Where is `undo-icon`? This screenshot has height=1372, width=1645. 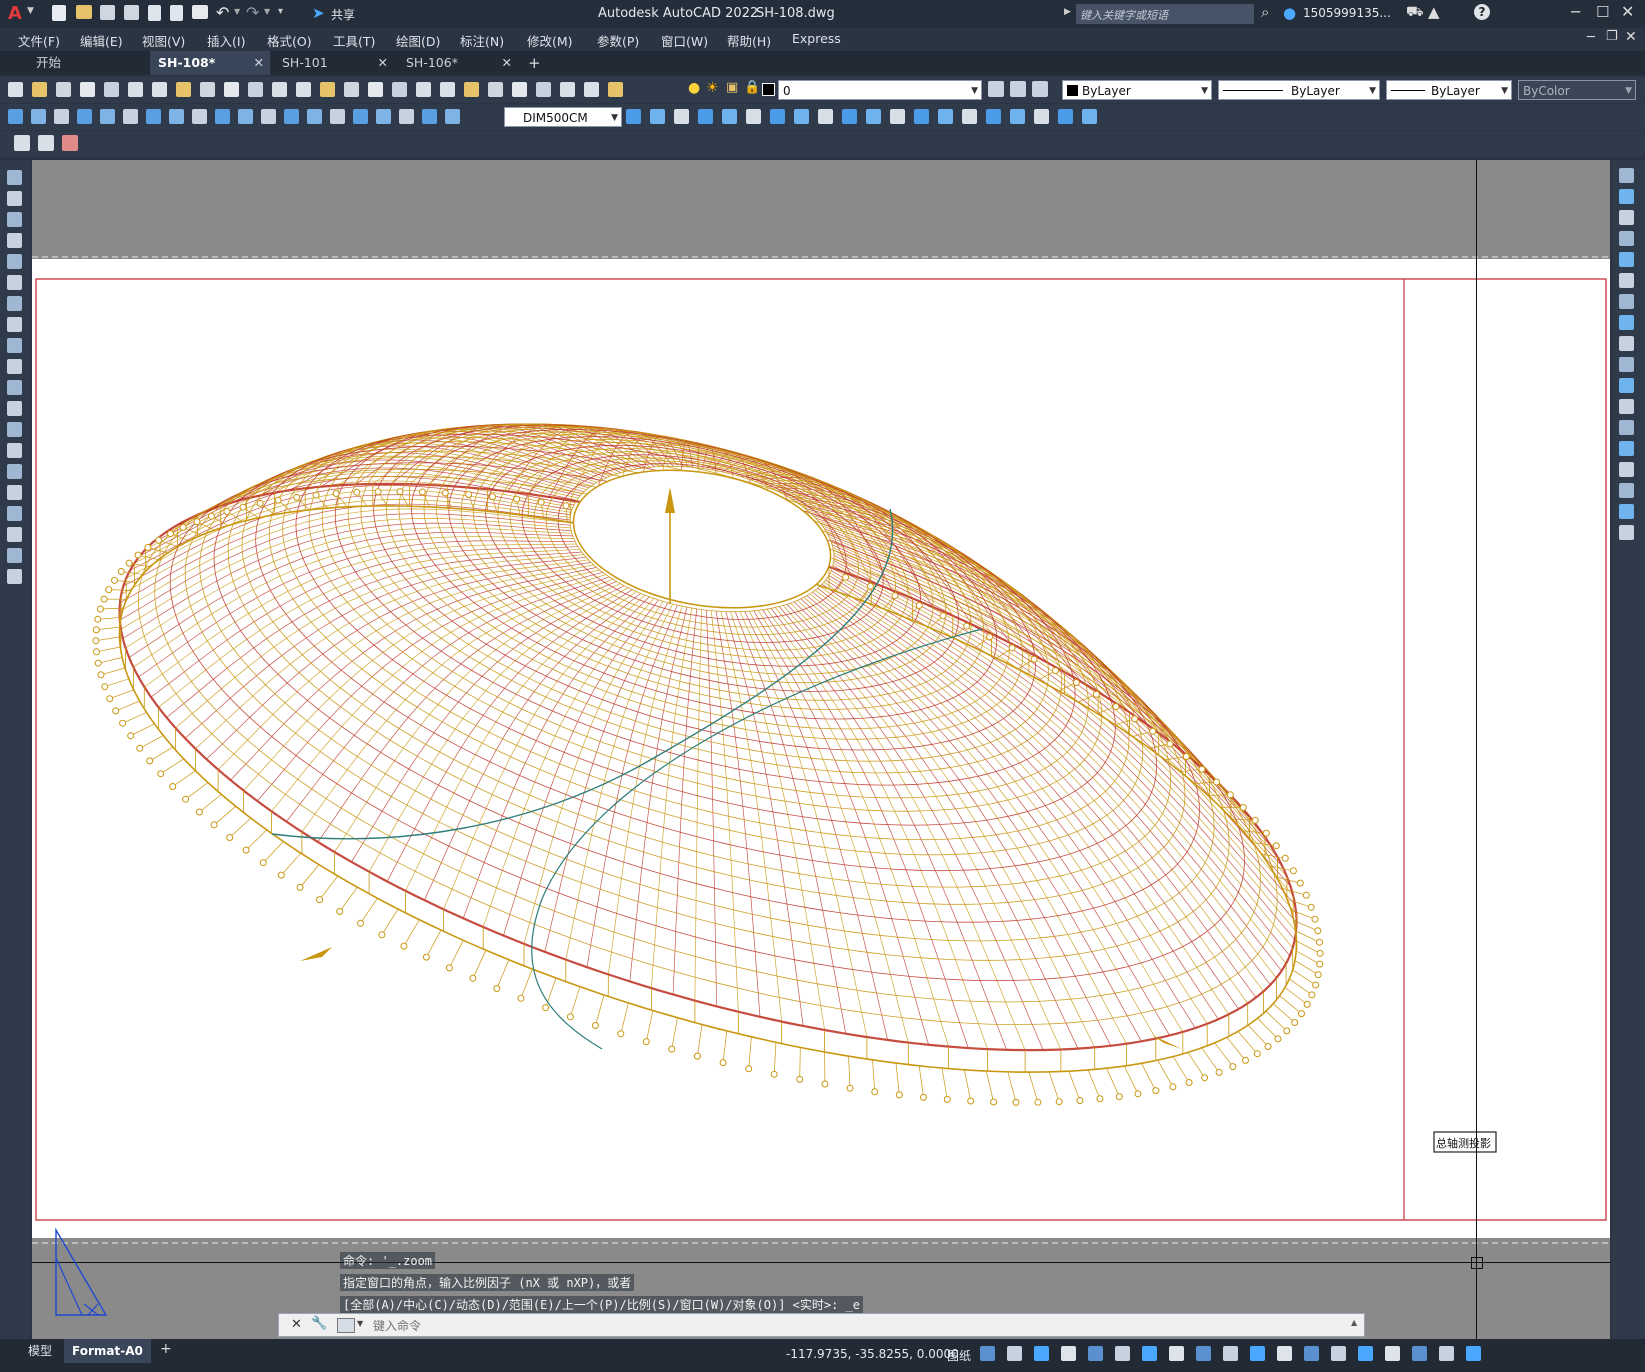 undo-icon is located at coordinates (303, 89).